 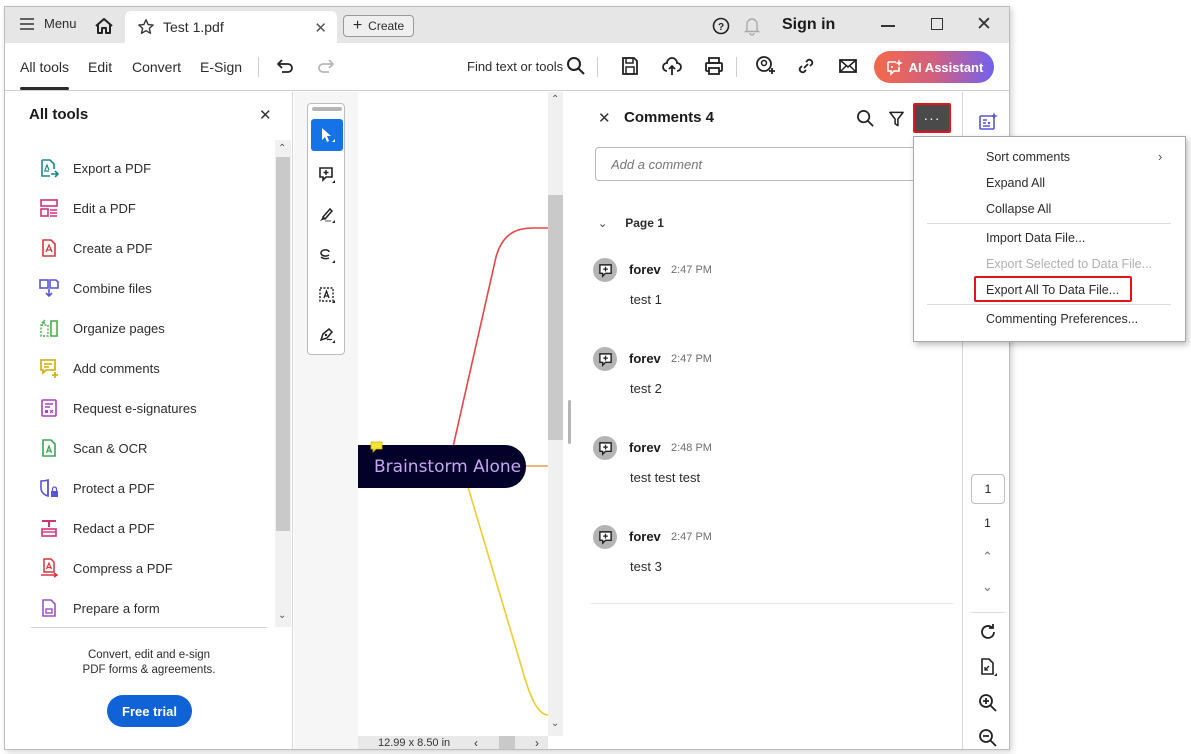 What do you see at coordinates (156, 67) in the screenshot?
I see `tab-convert: Convert` at bounding box center [156, 67].